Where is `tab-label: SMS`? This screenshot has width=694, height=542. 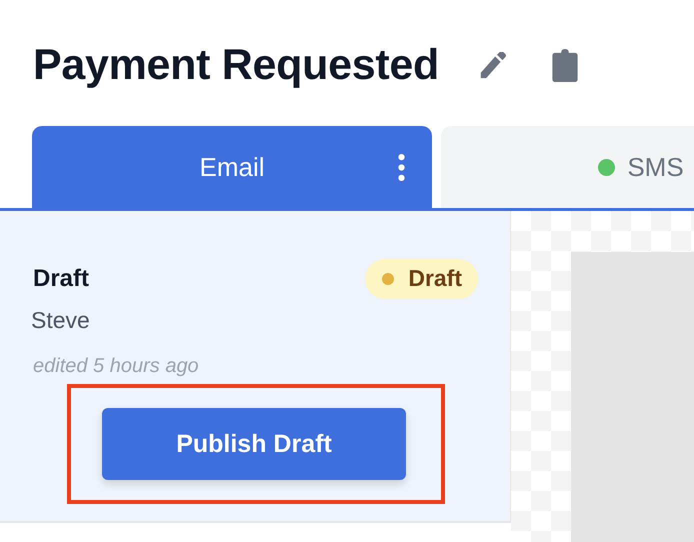 tab-label: SMS is located at coordinates (655, 167).